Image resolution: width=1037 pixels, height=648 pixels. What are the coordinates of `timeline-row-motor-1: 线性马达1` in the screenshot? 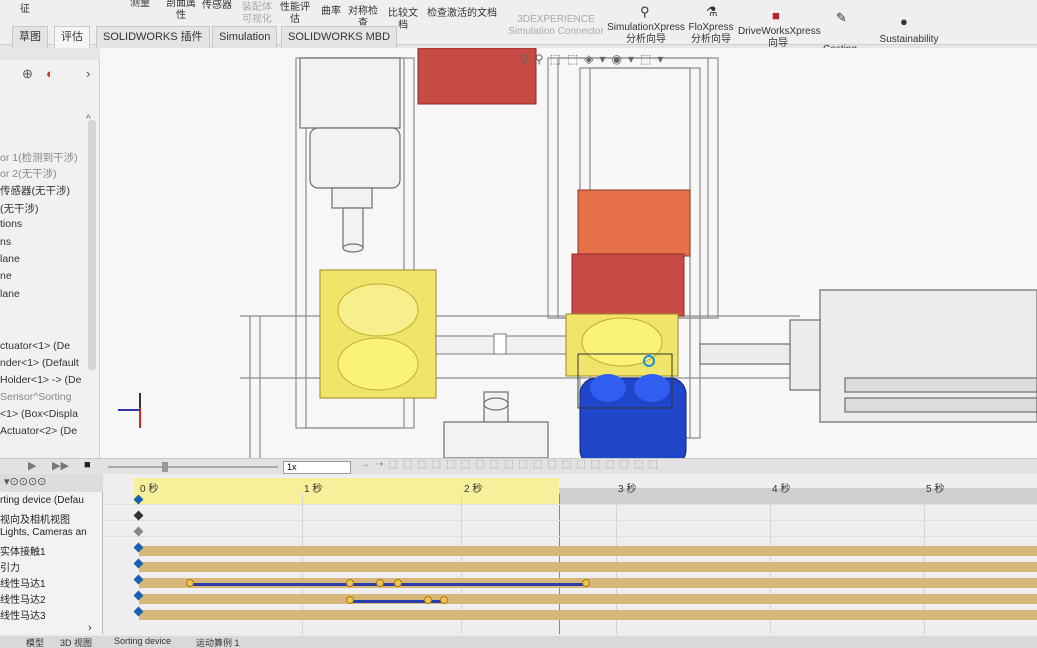 It's located at (23, 582).